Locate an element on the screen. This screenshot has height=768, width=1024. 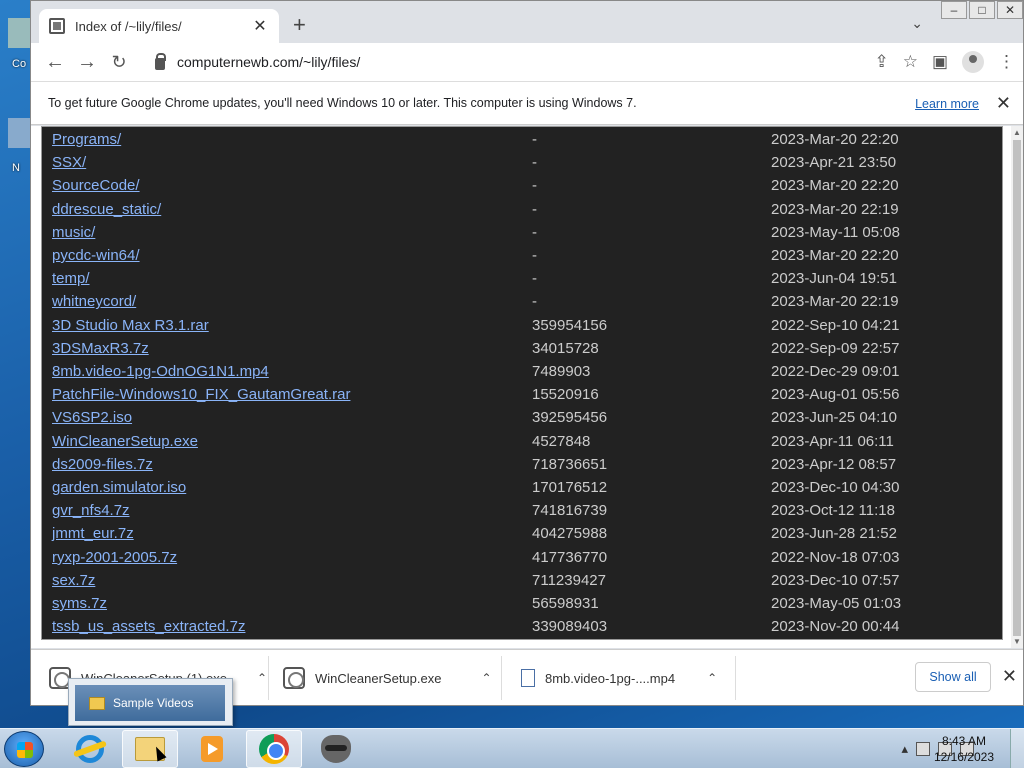
start-button is located at coordinates (24, 749).